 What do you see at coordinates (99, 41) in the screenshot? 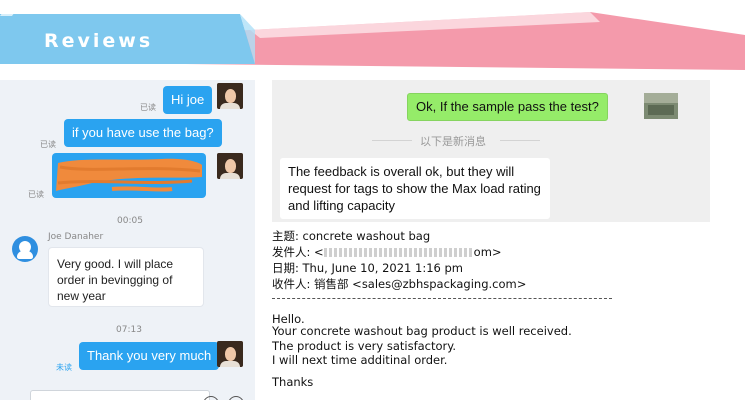
I see `banner-title: Reviews` at bounding box center [99, 41].